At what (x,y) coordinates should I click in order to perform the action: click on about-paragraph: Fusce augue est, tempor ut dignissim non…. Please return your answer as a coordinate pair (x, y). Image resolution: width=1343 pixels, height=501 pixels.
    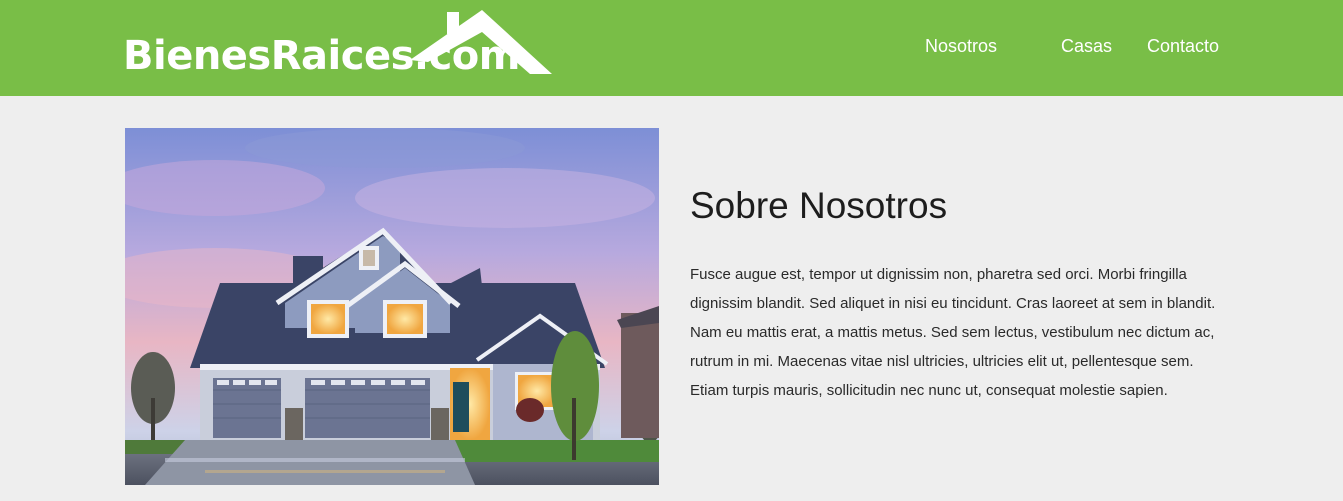
    Looking at the image, I should click on (953, 332).